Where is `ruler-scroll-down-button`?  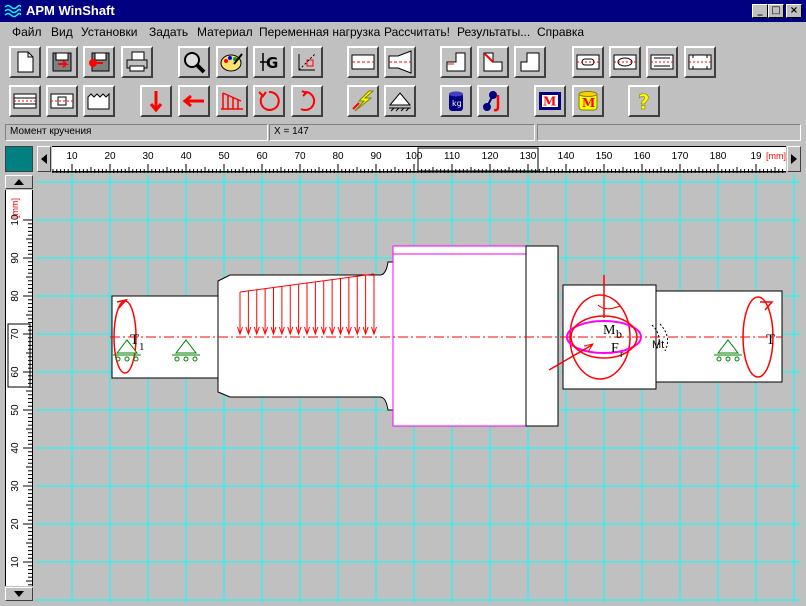
ruler-scroll-down-button is located at coordinates (19, 594).